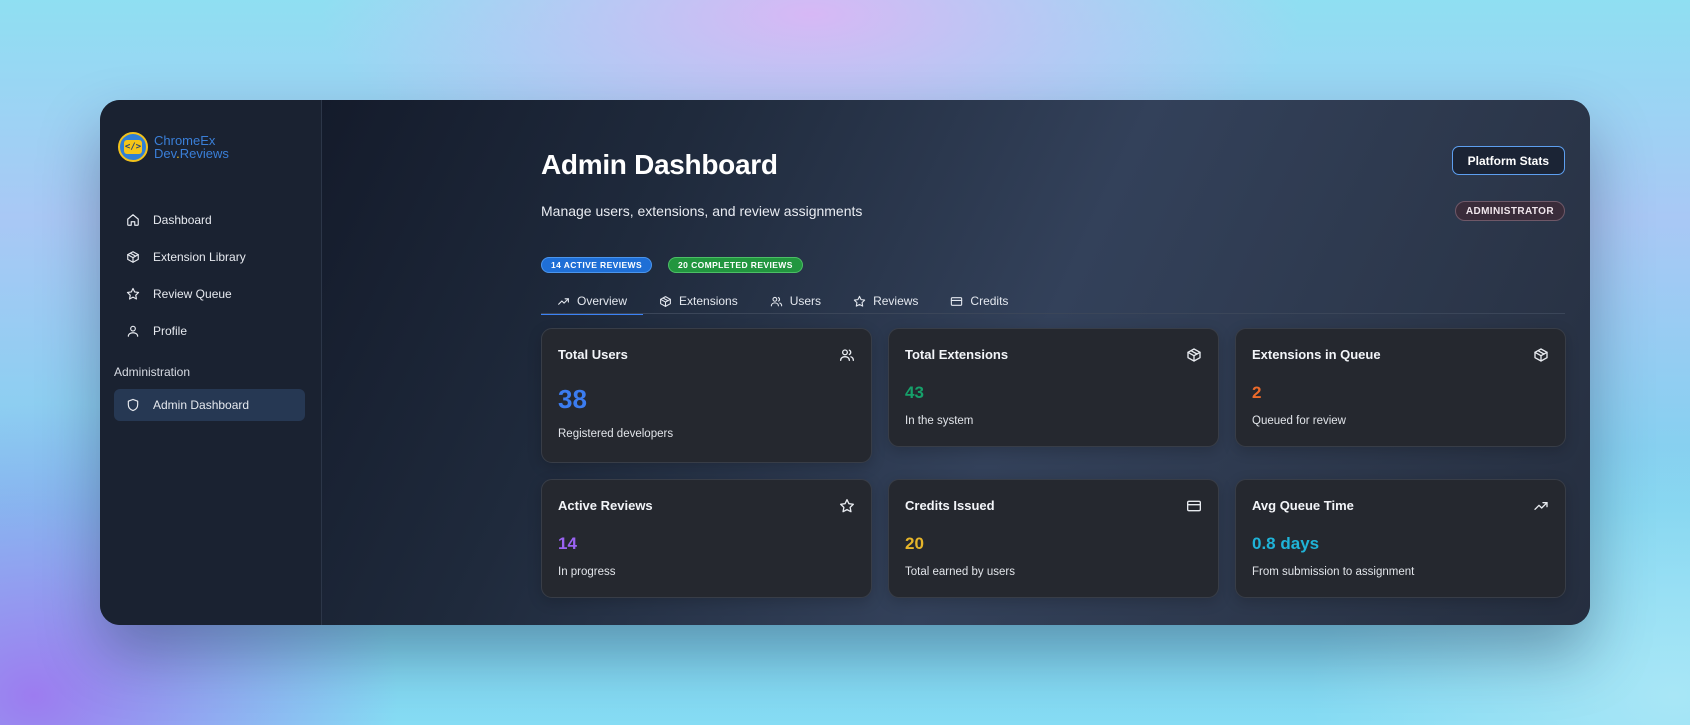  Describe the element at coordinates (616, 434) in the screenshot. I see `card-description: Registered developers` at that location.